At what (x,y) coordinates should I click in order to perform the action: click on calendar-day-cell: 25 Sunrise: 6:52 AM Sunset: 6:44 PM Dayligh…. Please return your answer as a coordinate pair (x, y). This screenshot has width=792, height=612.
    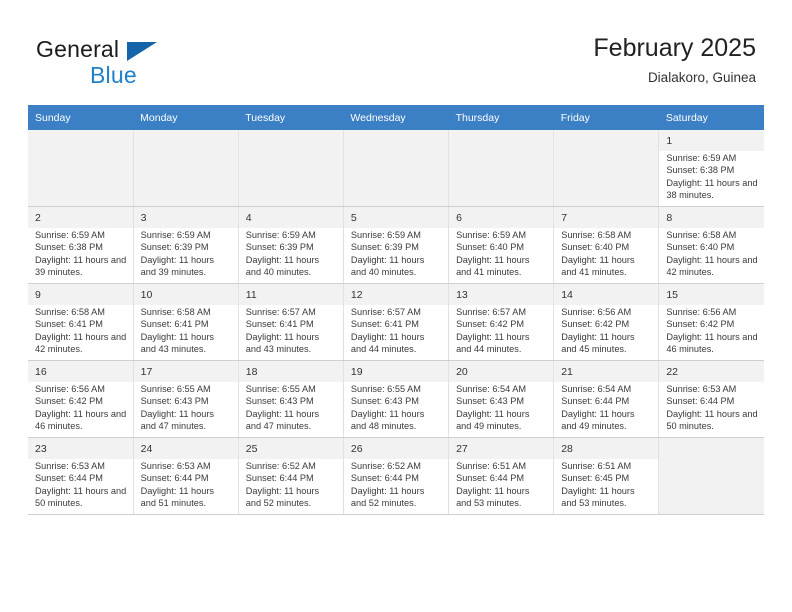
    Looking at the image, I should click on (291, 476).